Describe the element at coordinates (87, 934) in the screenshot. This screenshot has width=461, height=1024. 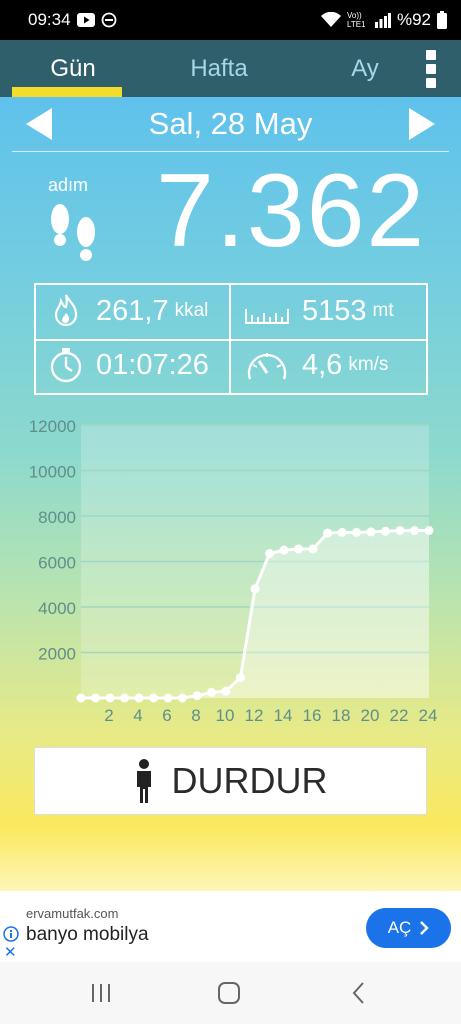
I see `ad-title: banyo mobilya` at that location.